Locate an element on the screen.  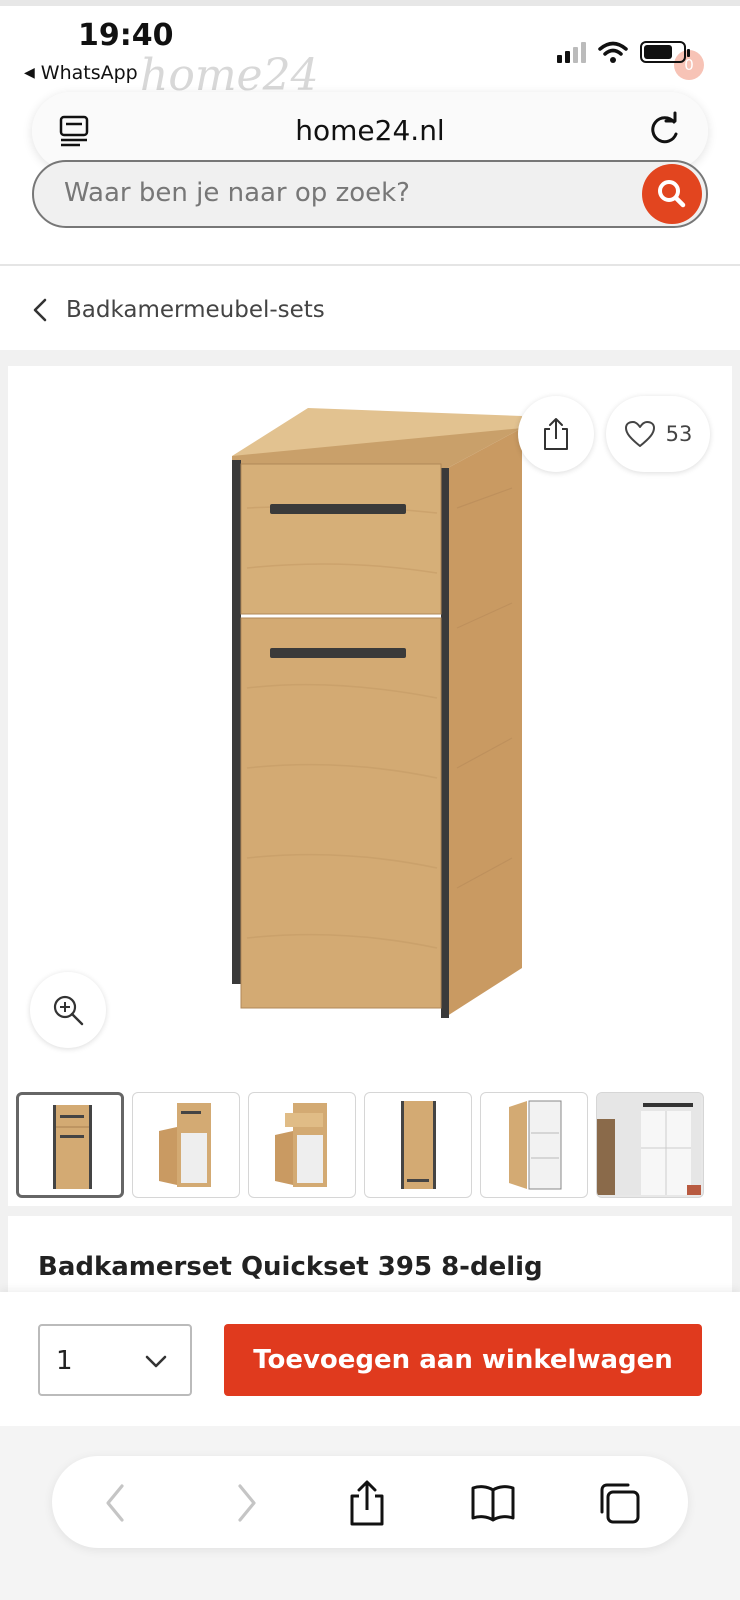
search-button is located at coordinates (672, 194).